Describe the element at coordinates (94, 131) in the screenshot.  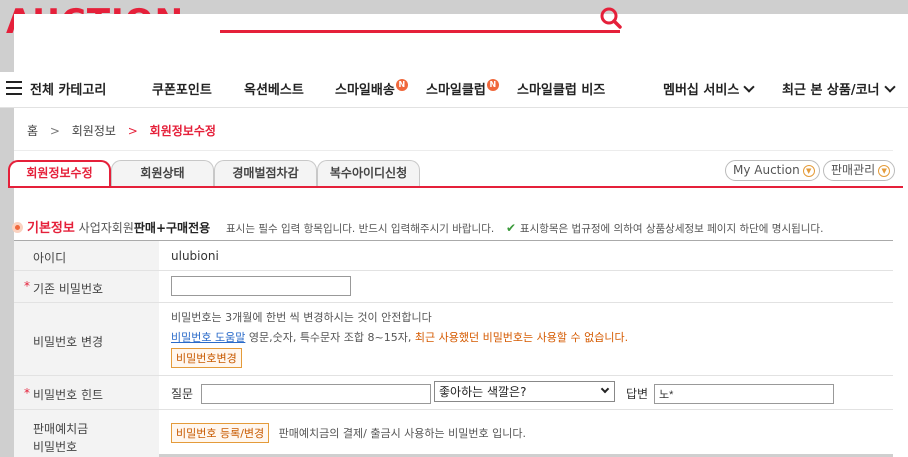
I see `breadcrumb-member-info: 회원정보` at that location.